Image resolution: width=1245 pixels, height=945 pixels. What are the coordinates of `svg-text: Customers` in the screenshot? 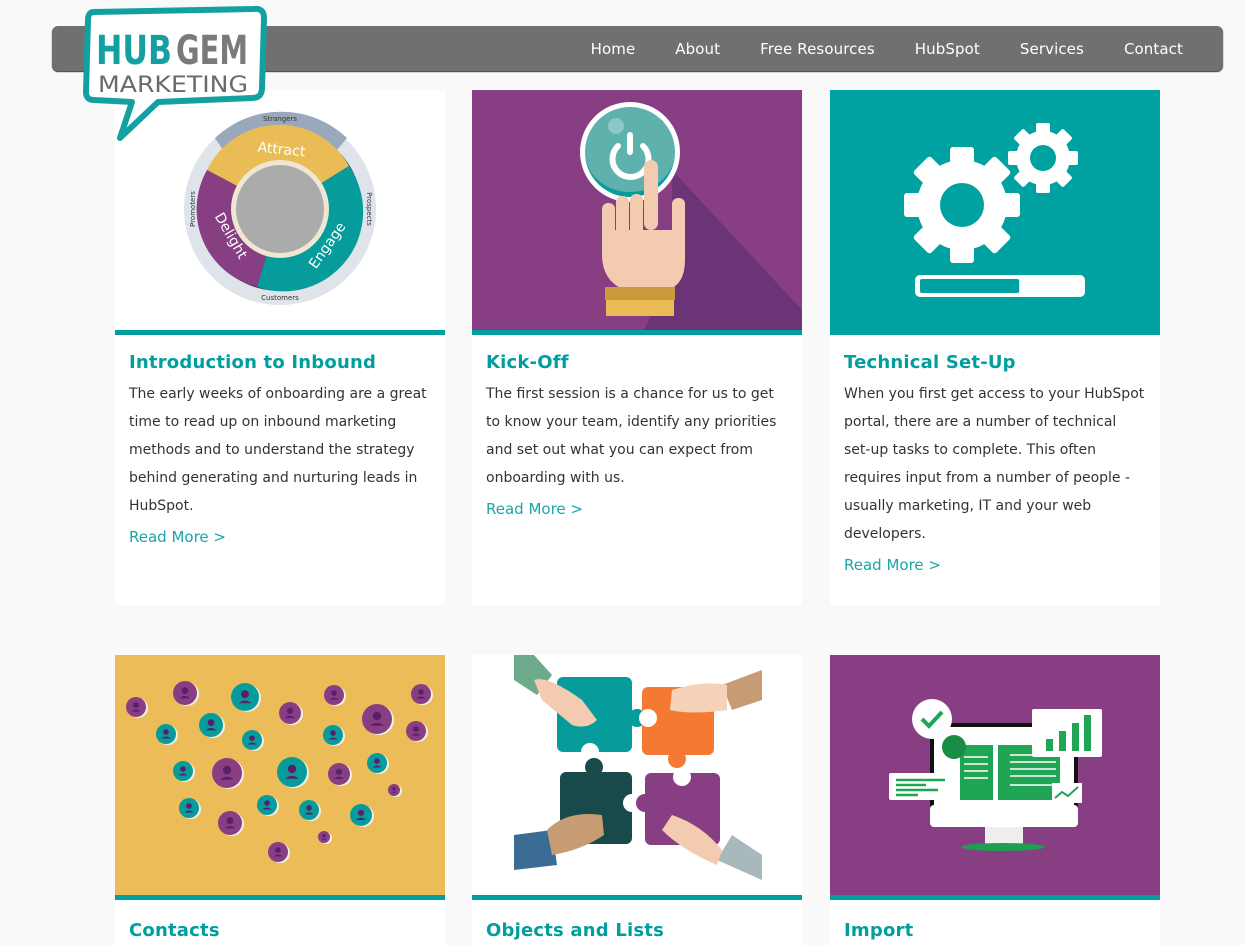 It's located at (280, 298).